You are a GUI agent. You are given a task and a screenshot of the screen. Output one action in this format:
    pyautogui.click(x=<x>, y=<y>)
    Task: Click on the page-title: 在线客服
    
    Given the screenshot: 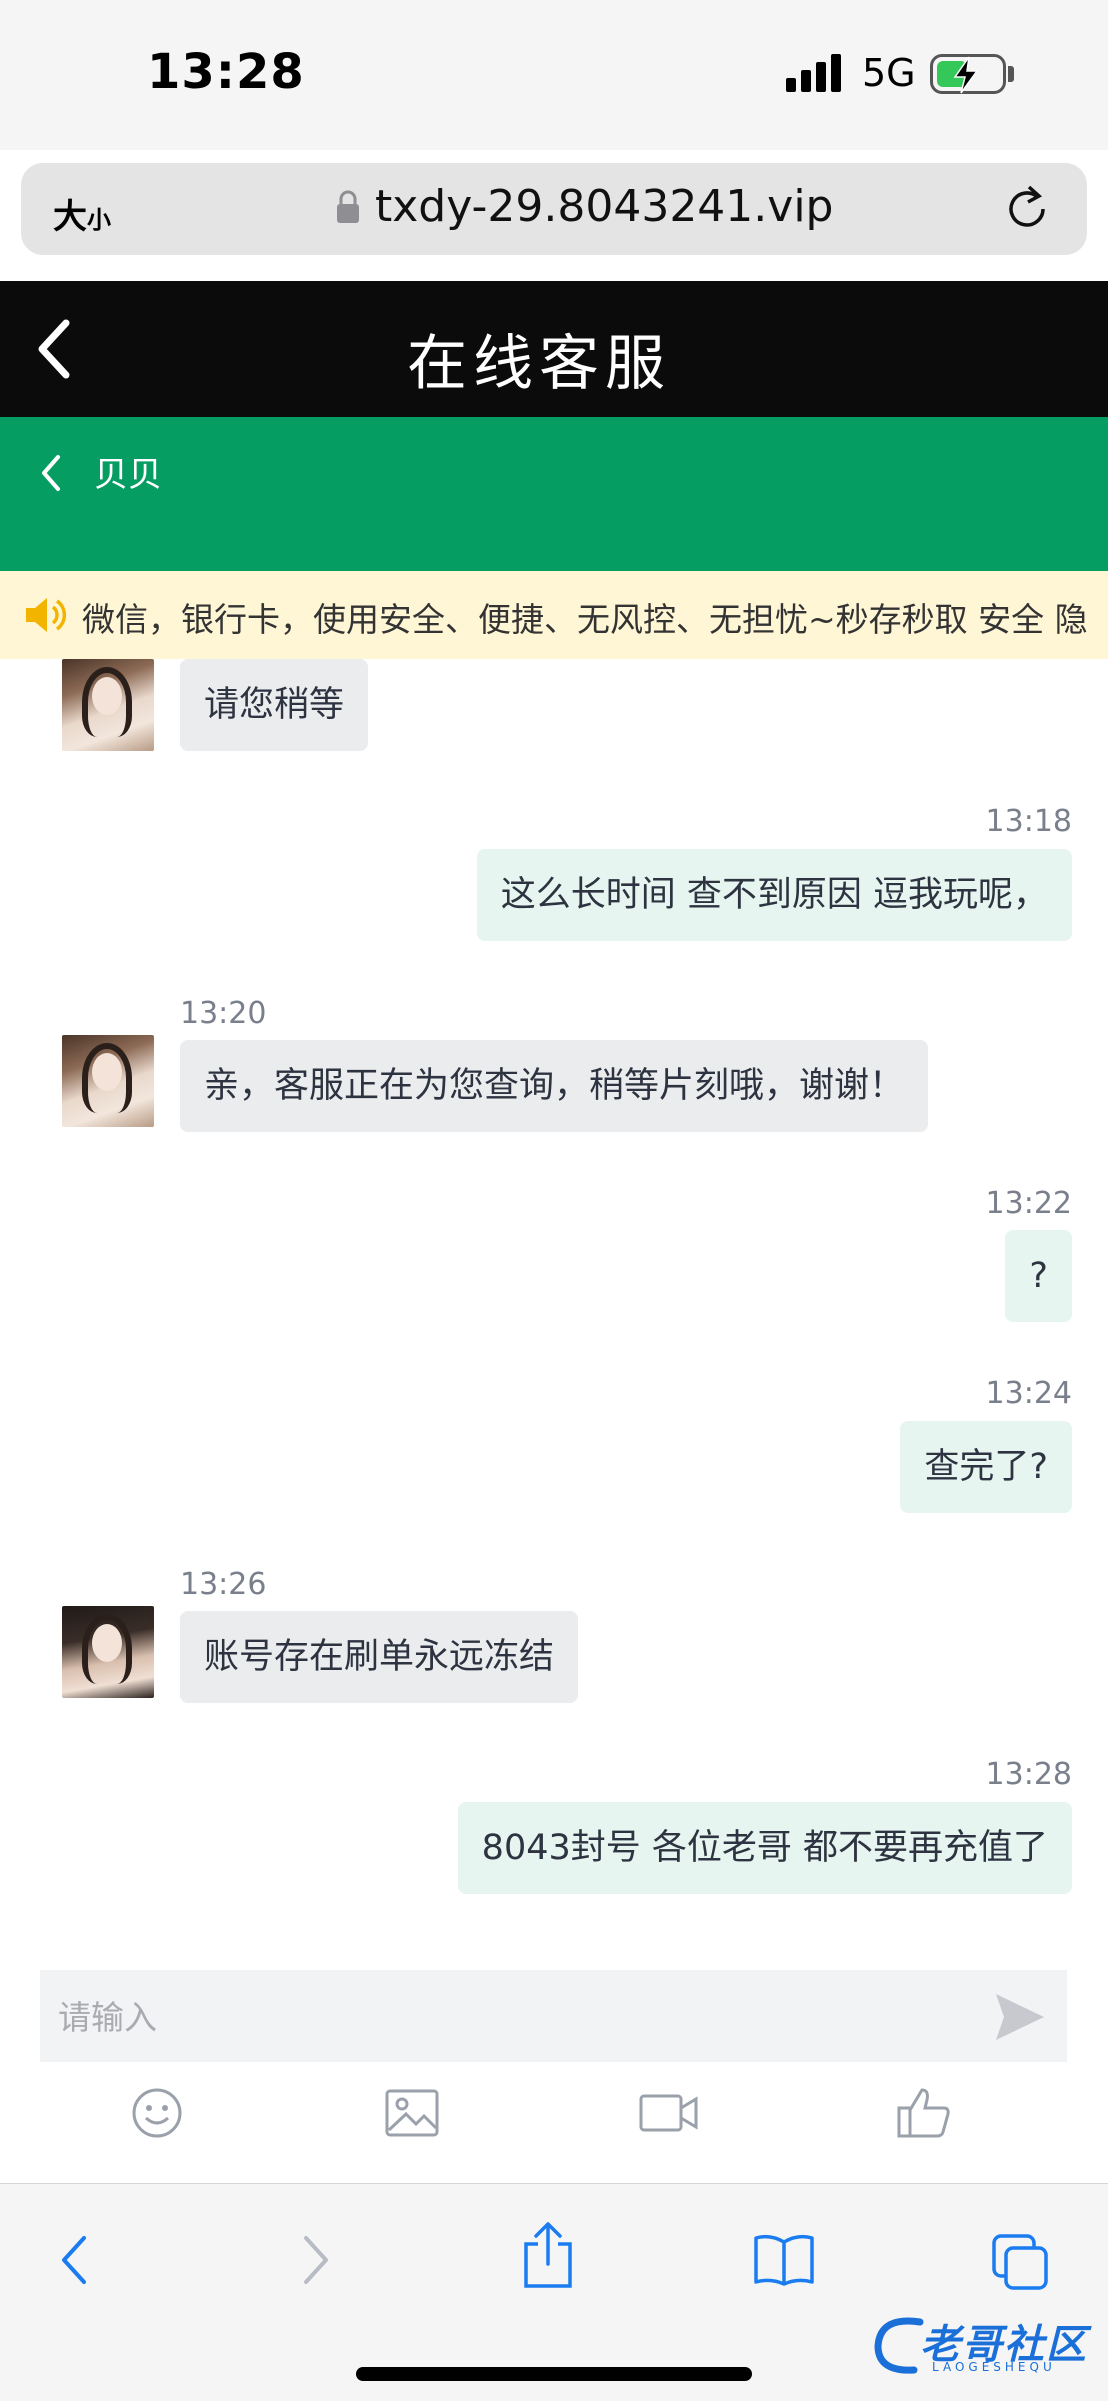 What is the action you would take?
    pyautogui.click(x=539, y=364)
    